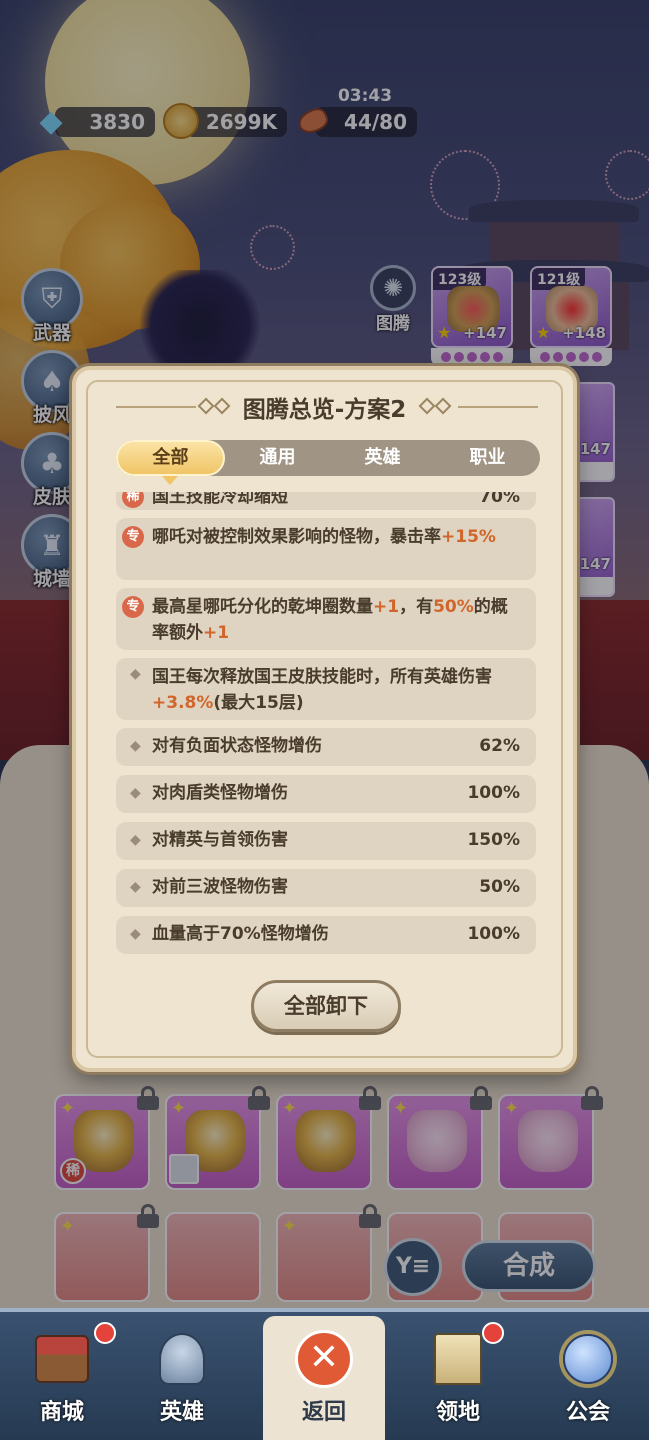 This screenshot has height=1440, width=649. What do you see at coordinates (182, 1359) in the screenshot?
I see `helmet-icon` at bounding box center [182, 1359].